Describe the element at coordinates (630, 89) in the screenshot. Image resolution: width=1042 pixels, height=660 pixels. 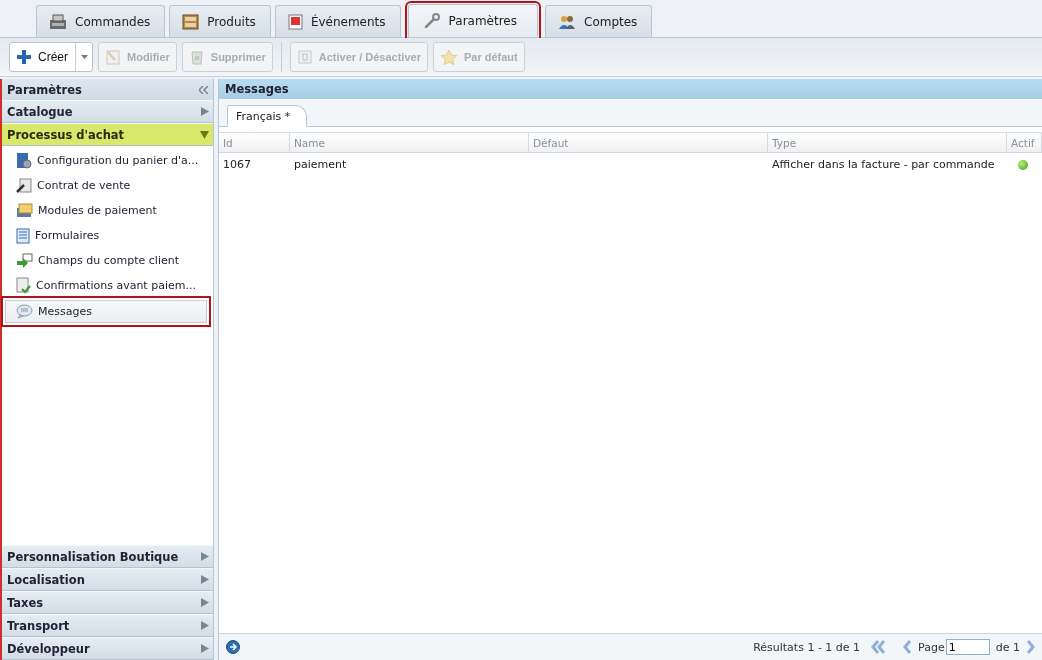
I see `panel-title: Messages` at that location.